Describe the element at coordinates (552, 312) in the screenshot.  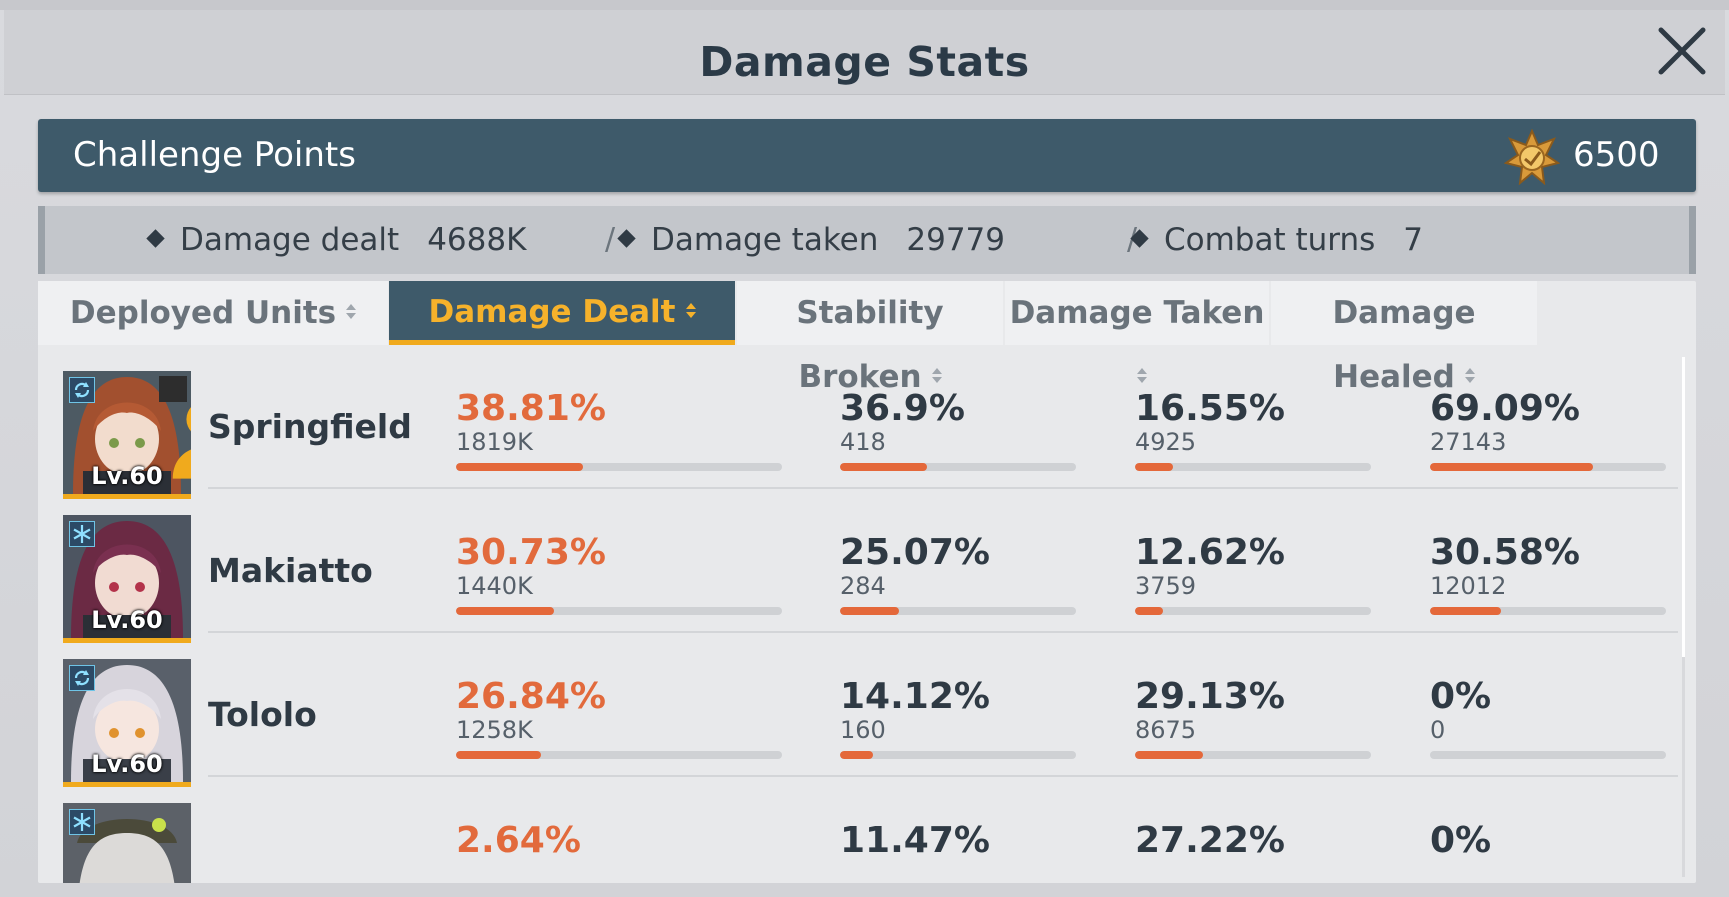
I see `column-label: Damage Dealt` at that location.